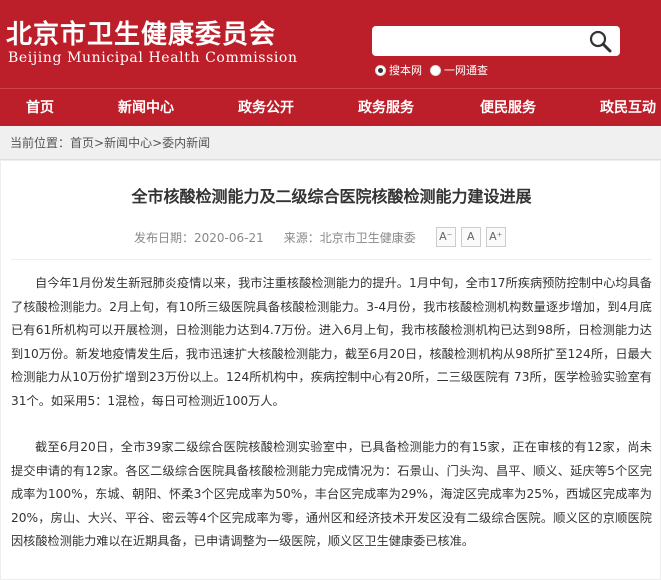  I want to click on scope-site-option: 搜本网, so click(398, 70).